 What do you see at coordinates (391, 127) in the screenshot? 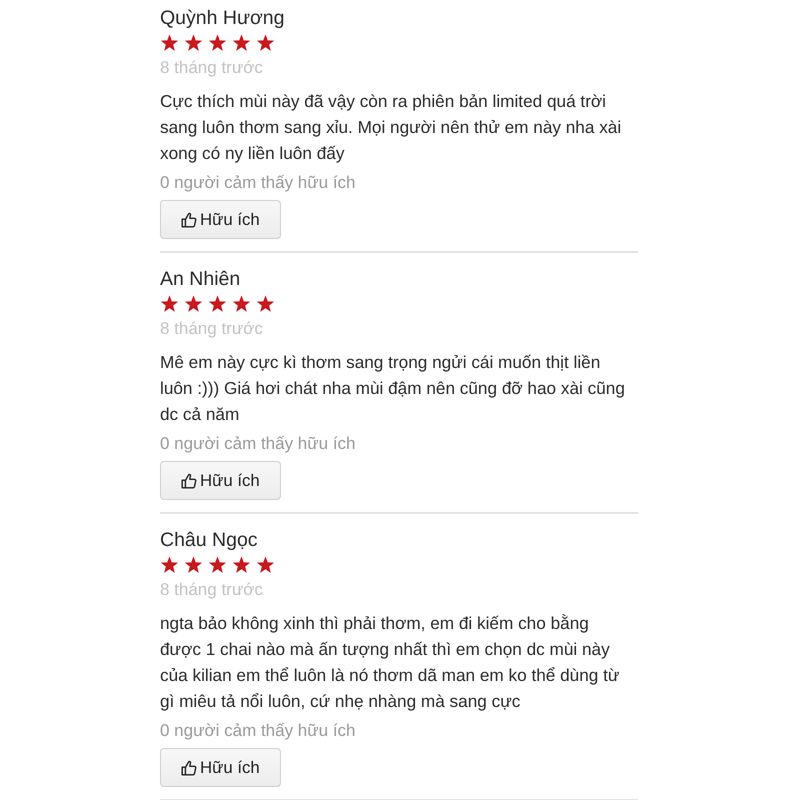
I see `review-text: Cực thích mùi này đã vậy còn ra phiên bản limited quá trời sang luôn thơm sang xỉu. Mọi người nên thử em này nha xài xong có ny liền luôn đấy` at bounding box center [391, 127].